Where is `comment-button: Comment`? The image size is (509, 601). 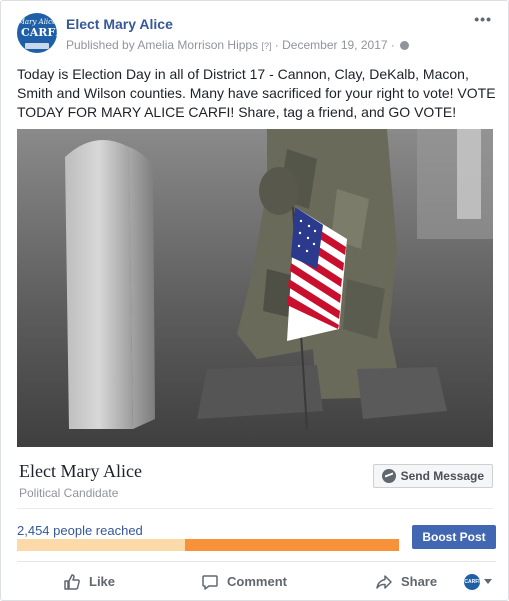 comment-button: Comment is located at coordinates (244, 582).